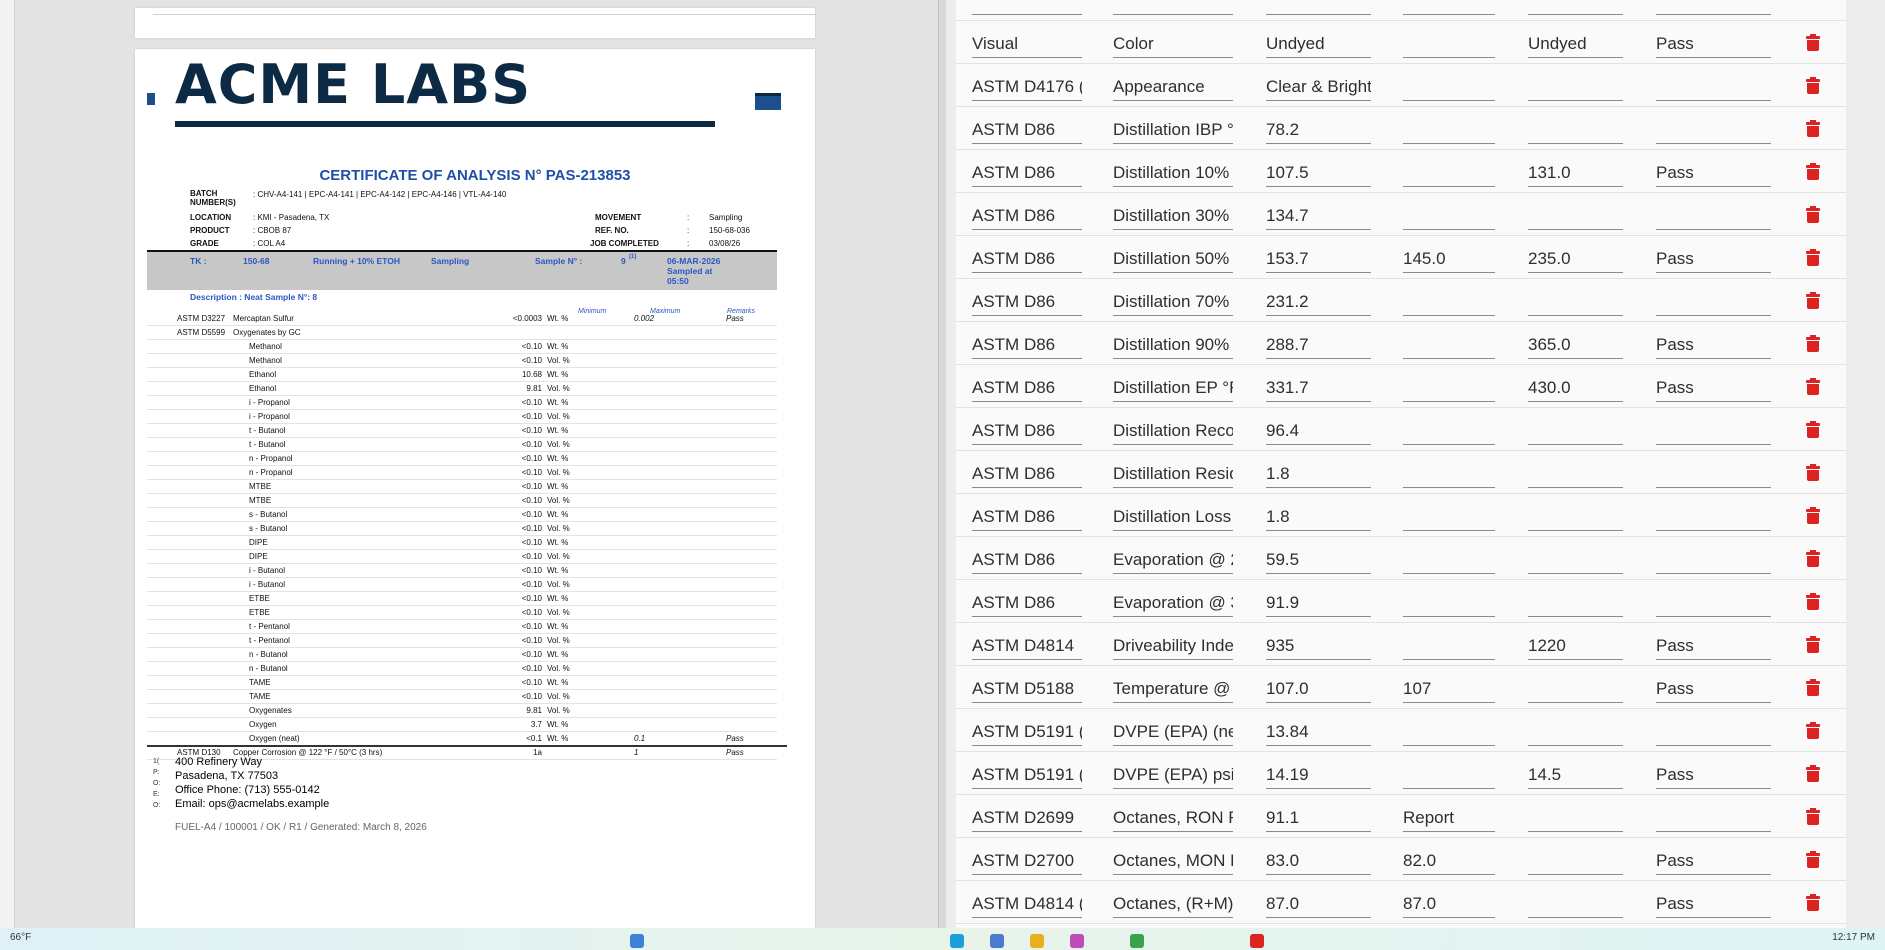 The width and height of the screenshot is (1885, 950). I want to click on result-input: 83.0, so click(1318, 863).